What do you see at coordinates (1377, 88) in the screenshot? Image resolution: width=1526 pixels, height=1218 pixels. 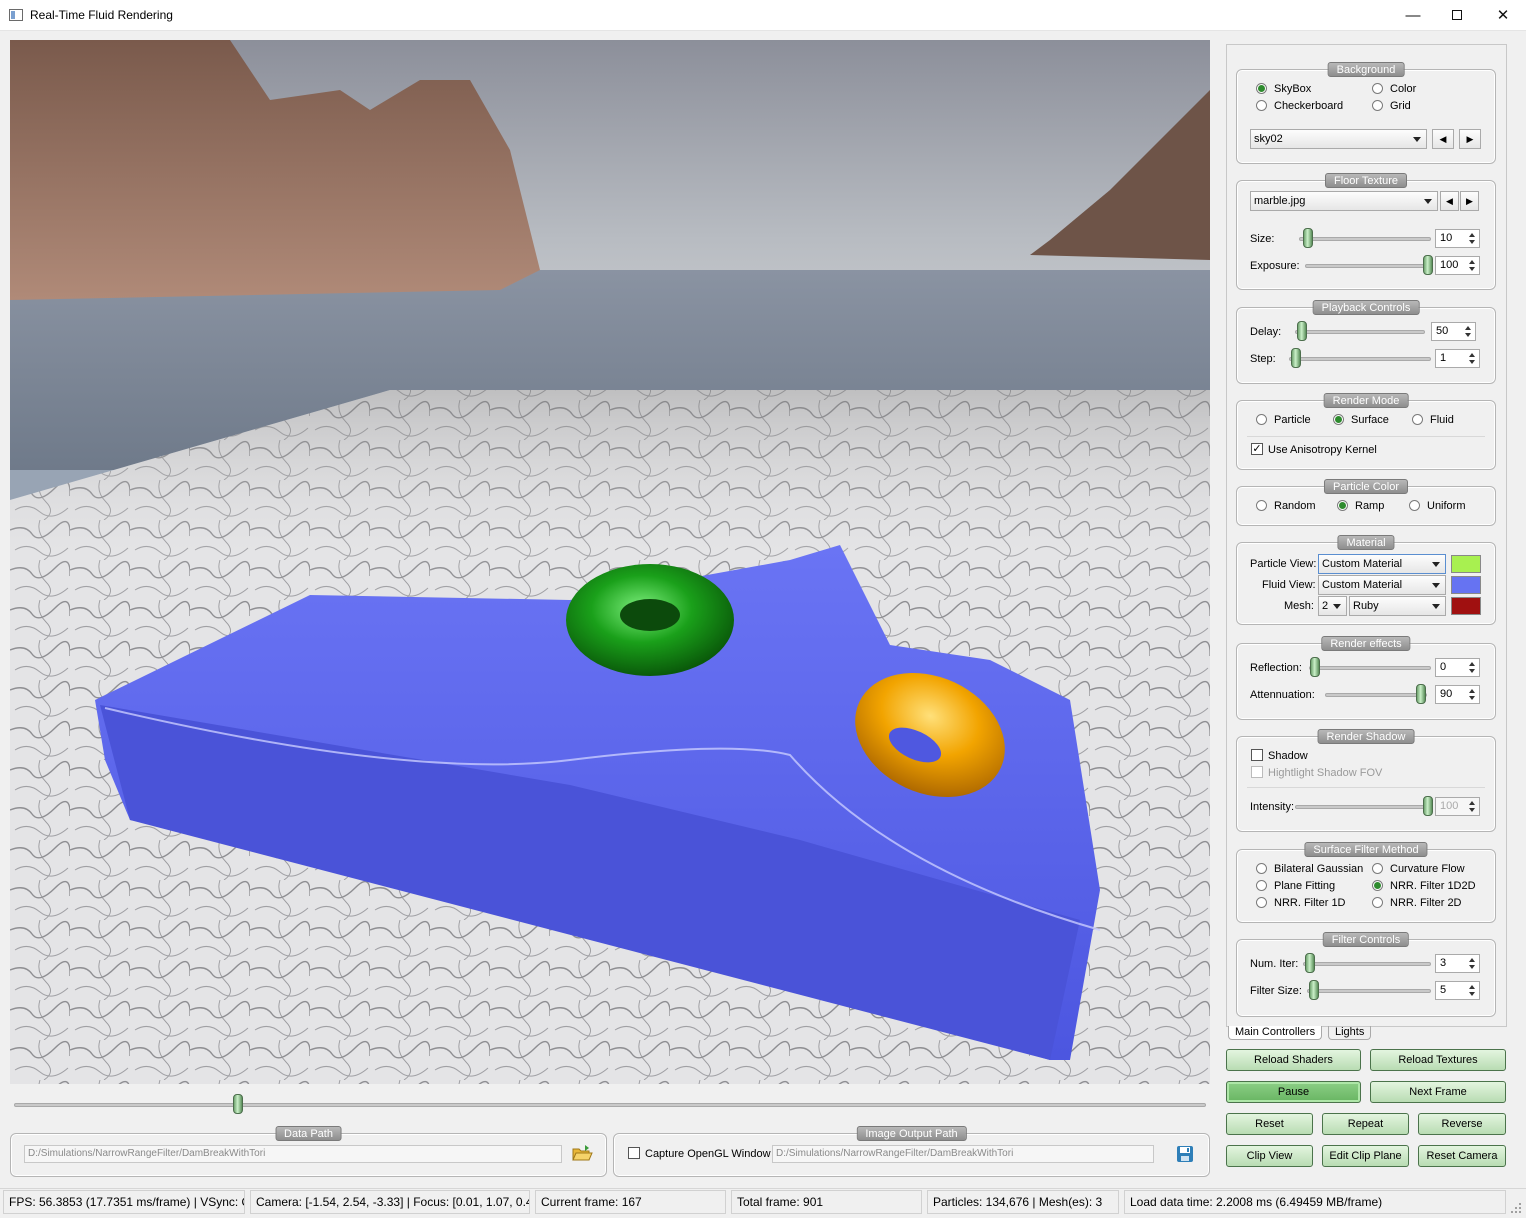 I see `radio-color` at bounding box center [1377, 88].